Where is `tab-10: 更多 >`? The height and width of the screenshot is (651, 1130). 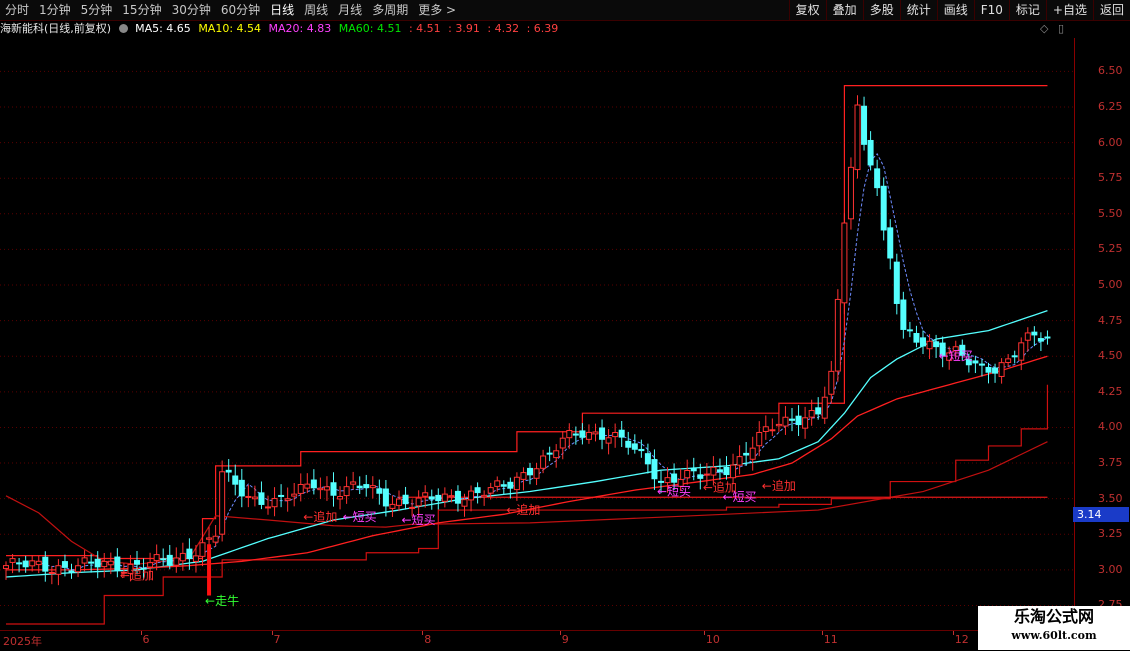
tab-10: 更多 > is located at coordinates (437, 10).